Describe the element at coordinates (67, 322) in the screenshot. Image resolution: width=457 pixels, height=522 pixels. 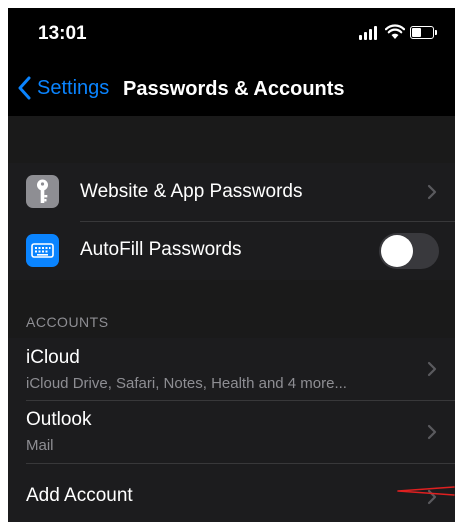
I see `section-header-accounts: ACCOUNTS` at that location.